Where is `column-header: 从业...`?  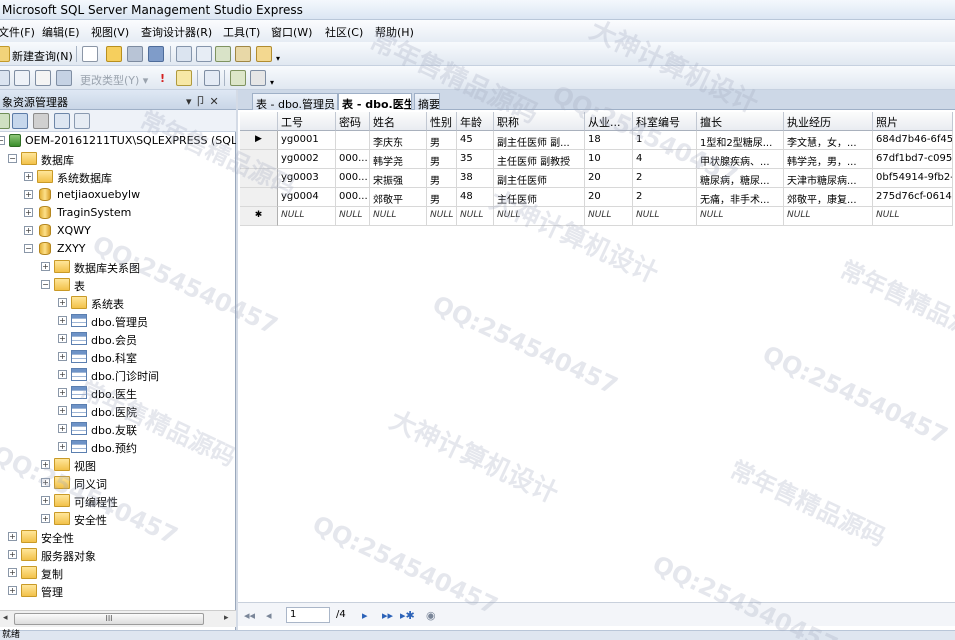 column-header: 从业... is located at coordinates (609, 121).